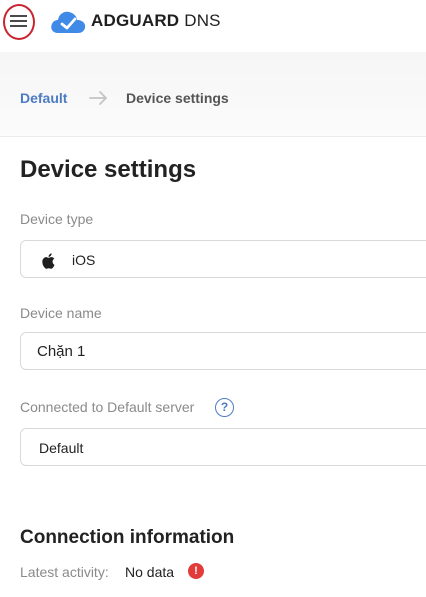 This screenshot has width=426, height=597. What do you see at coordinates (223, 259) in the screenshot?
I see `device-type-select: iOS` at bounding box center [223, 259].